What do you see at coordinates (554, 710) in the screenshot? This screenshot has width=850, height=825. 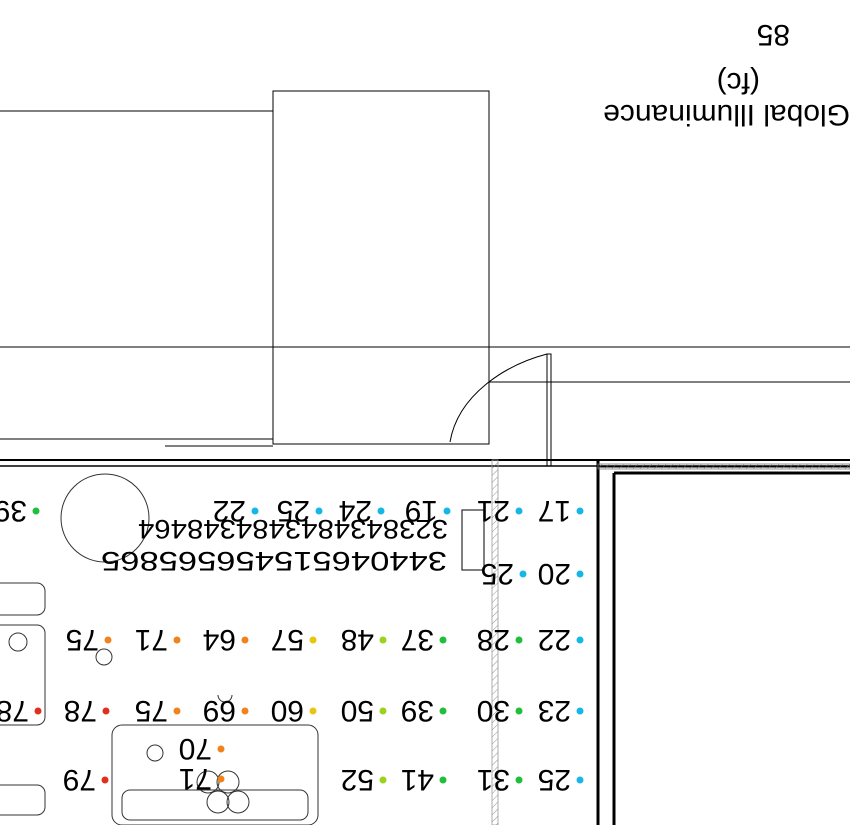 I see `reading-value: 23` at bounding box center [554, 710].